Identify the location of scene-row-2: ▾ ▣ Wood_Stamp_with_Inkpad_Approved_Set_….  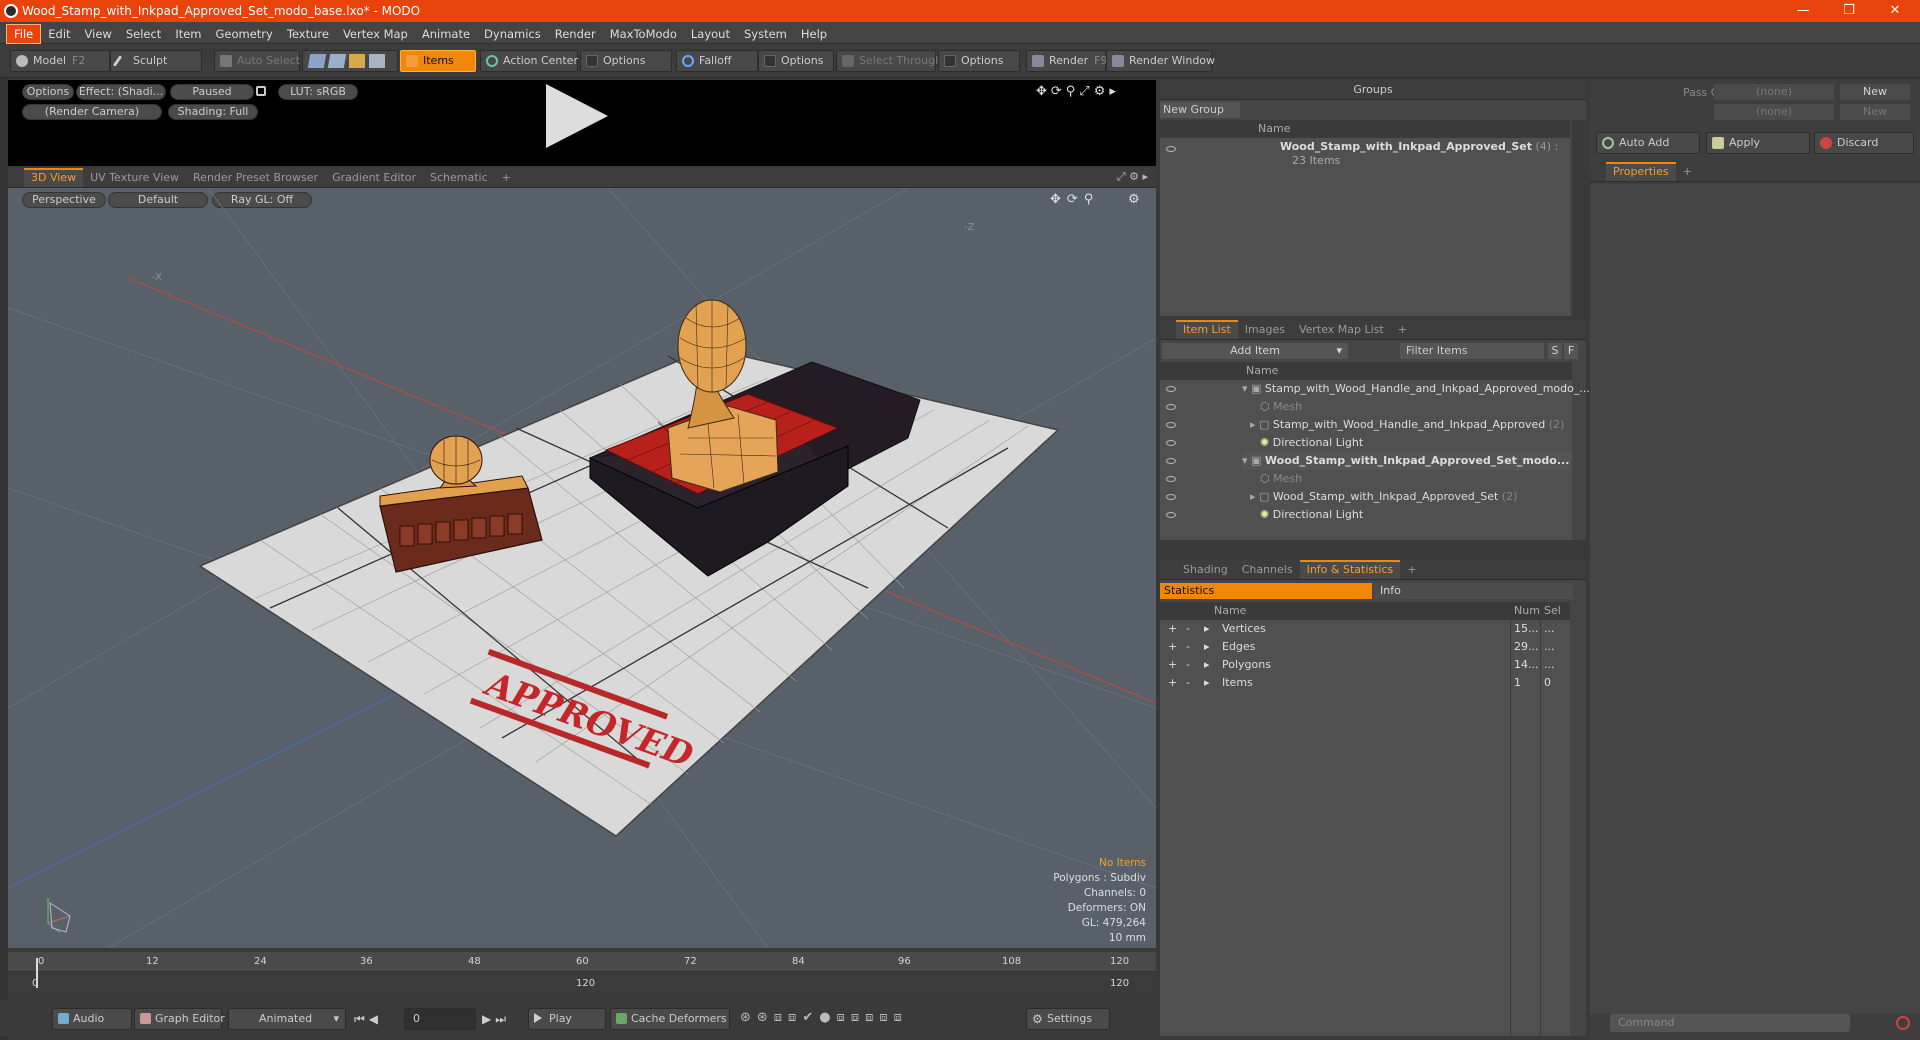
(1407, 461).